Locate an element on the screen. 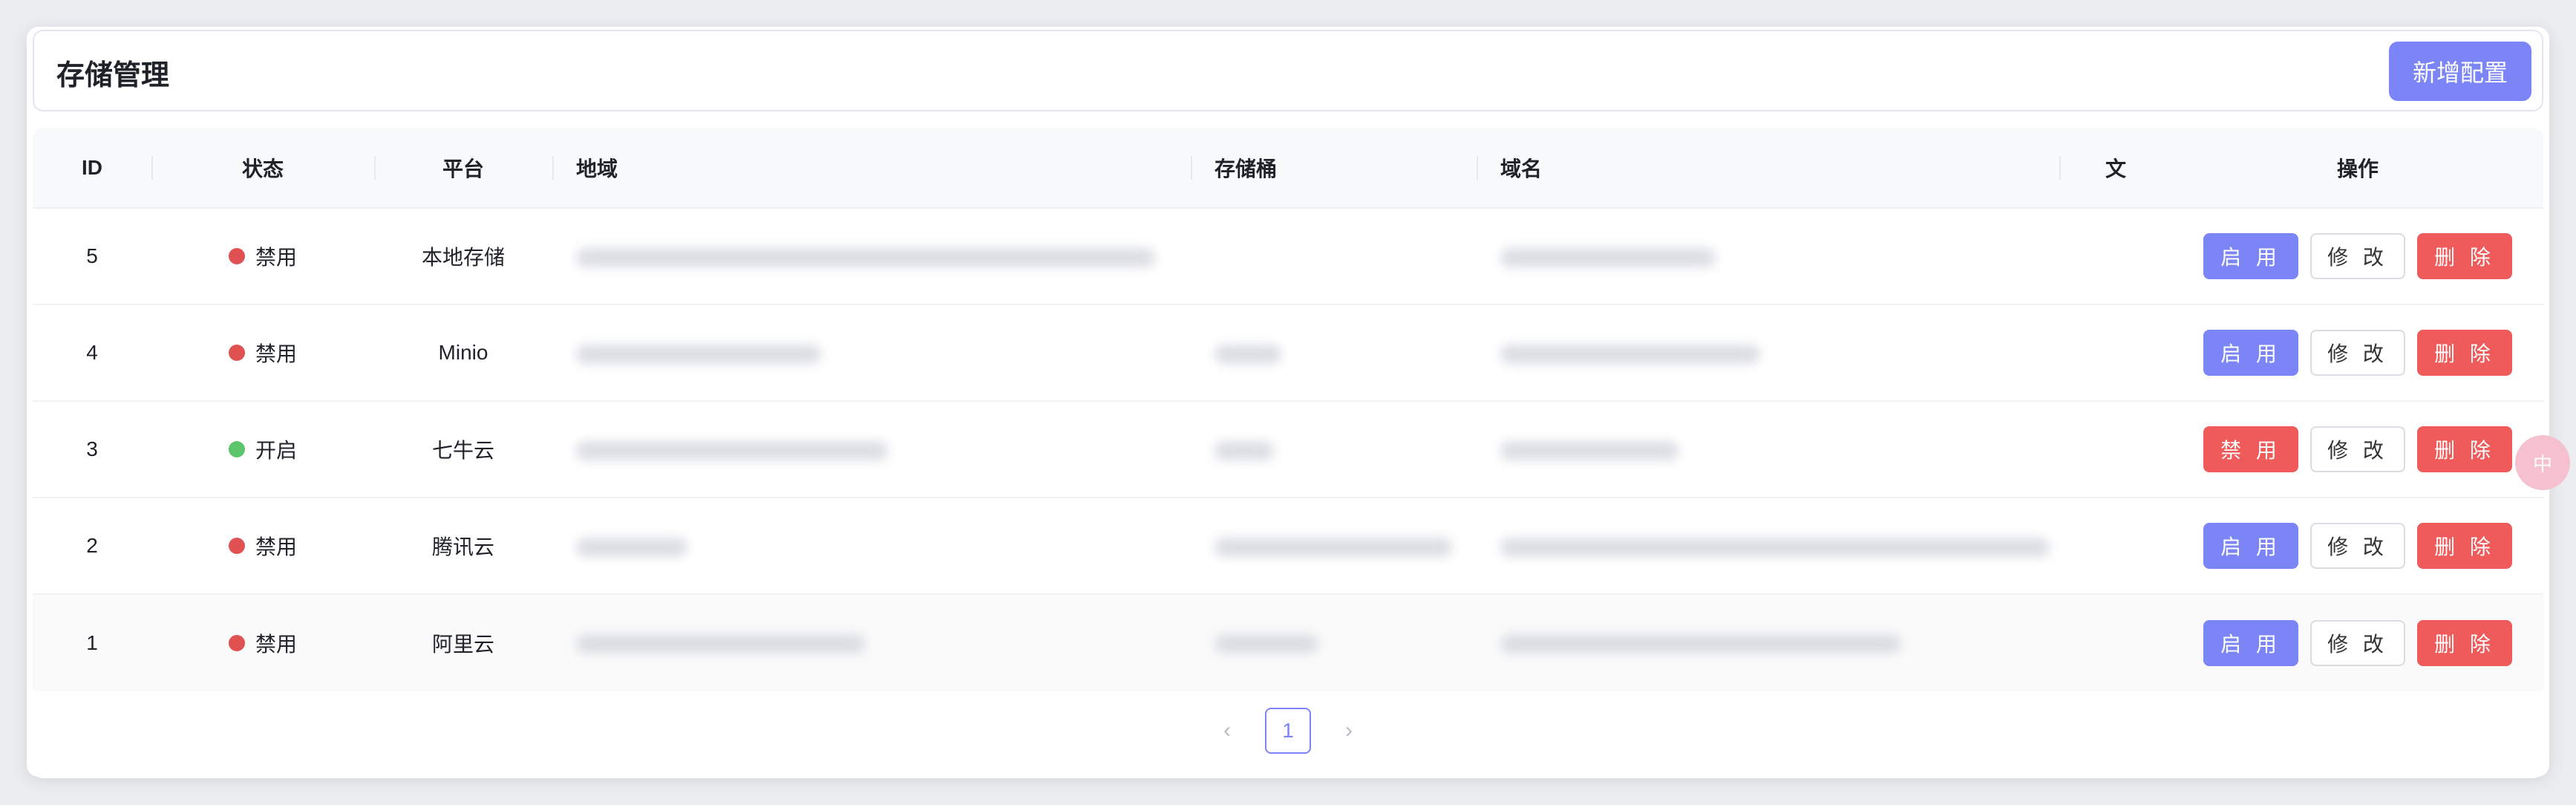 The height and width of the screenshot is (805, 2576). prev-page-icon: ‹ is located at coordinates (1227, 730).